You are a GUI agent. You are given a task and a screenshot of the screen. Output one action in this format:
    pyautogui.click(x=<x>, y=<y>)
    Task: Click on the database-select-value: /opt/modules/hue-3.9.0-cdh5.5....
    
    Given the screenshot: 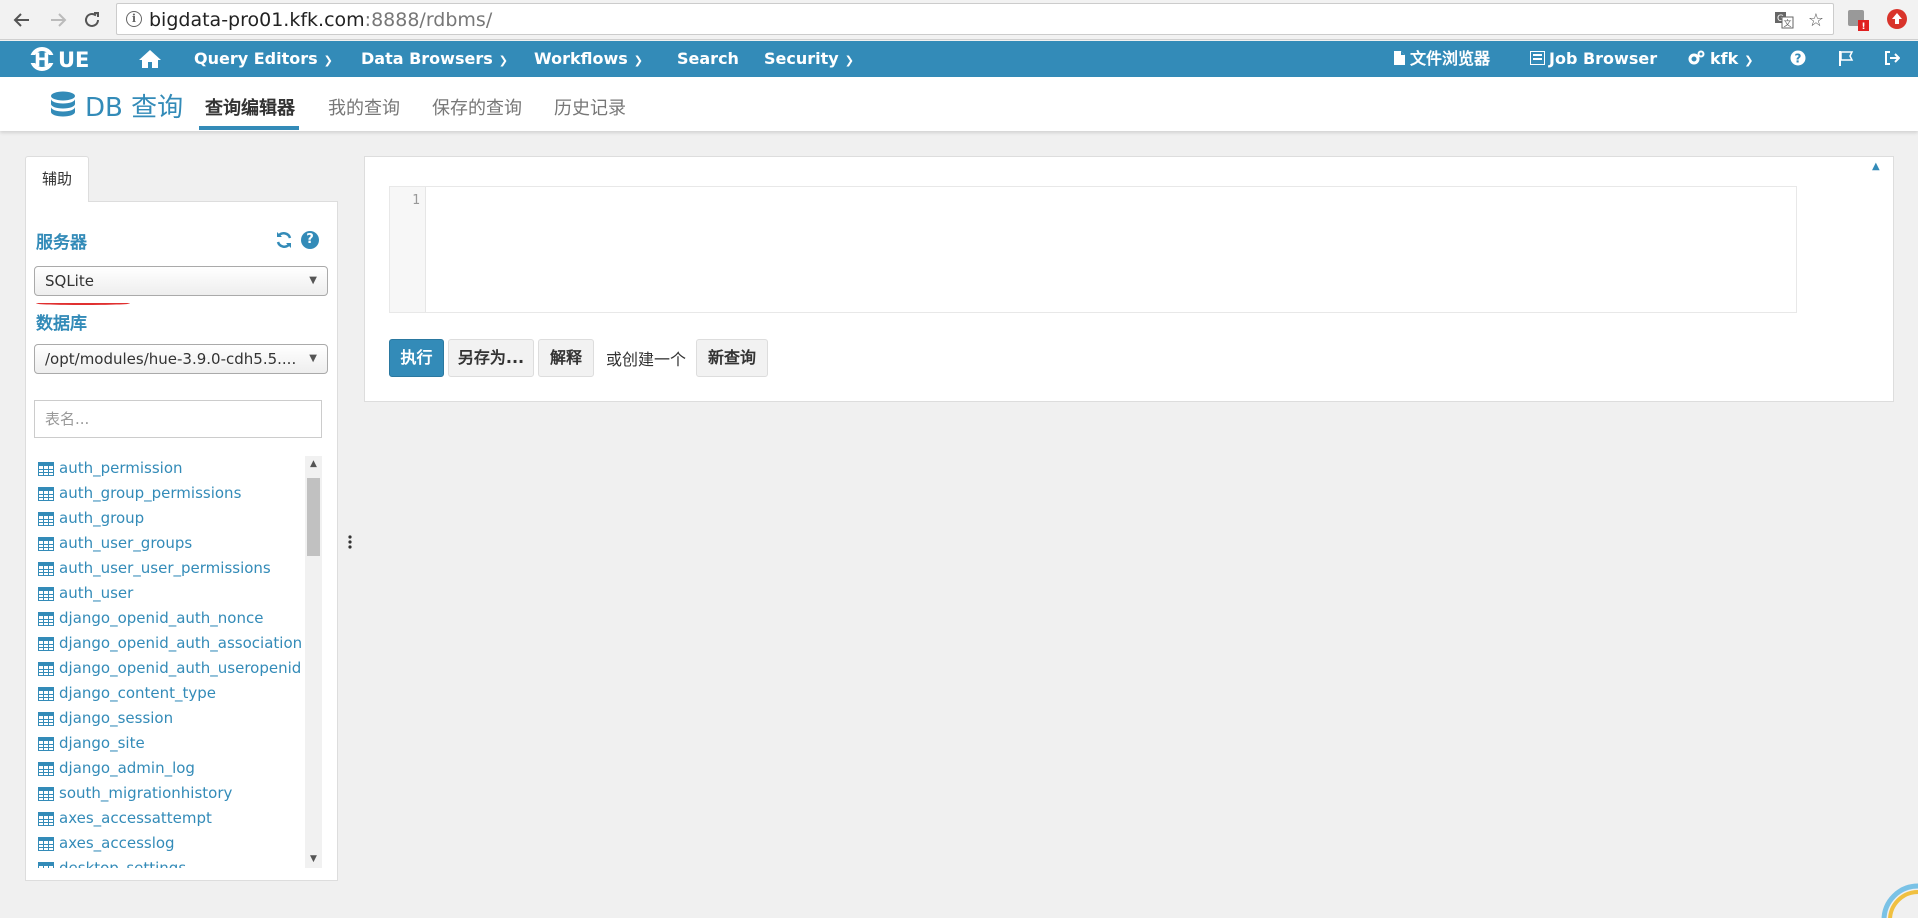 What is the action you would take?
    pyautogui.click(x=171, y=359)
    